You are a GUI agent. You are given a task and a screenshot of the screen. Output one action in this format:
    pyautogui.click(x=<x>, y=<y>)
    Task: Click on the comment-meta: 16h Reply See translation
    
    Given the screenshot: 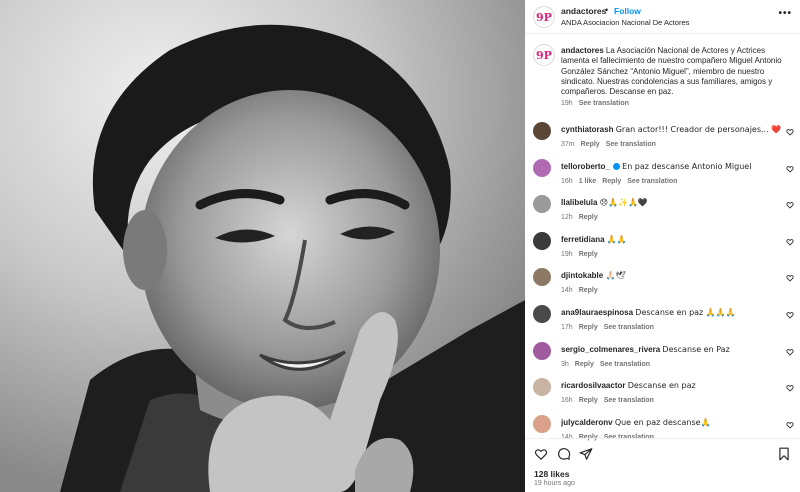 What is the action you would take?
    pyautogui.click(x=607, y=400)
    